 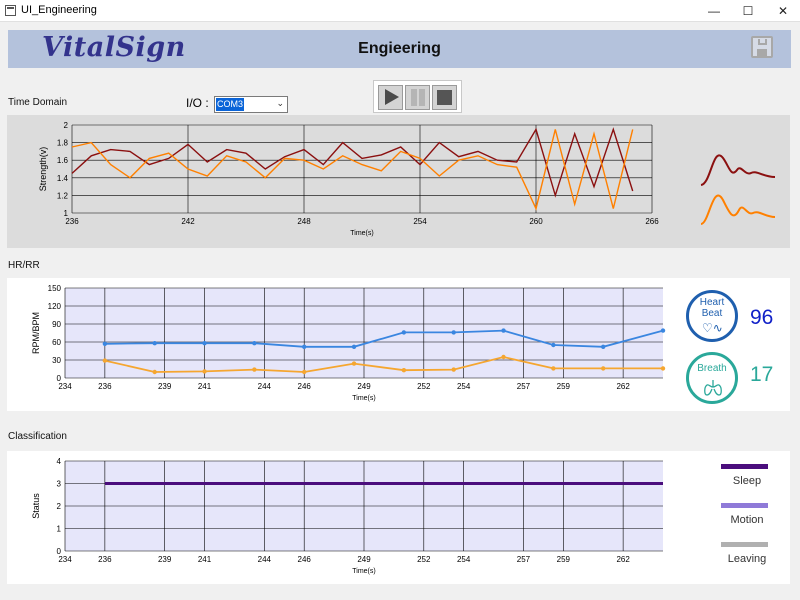 I want to click on save-icon-label, so click(x=762, y=42).